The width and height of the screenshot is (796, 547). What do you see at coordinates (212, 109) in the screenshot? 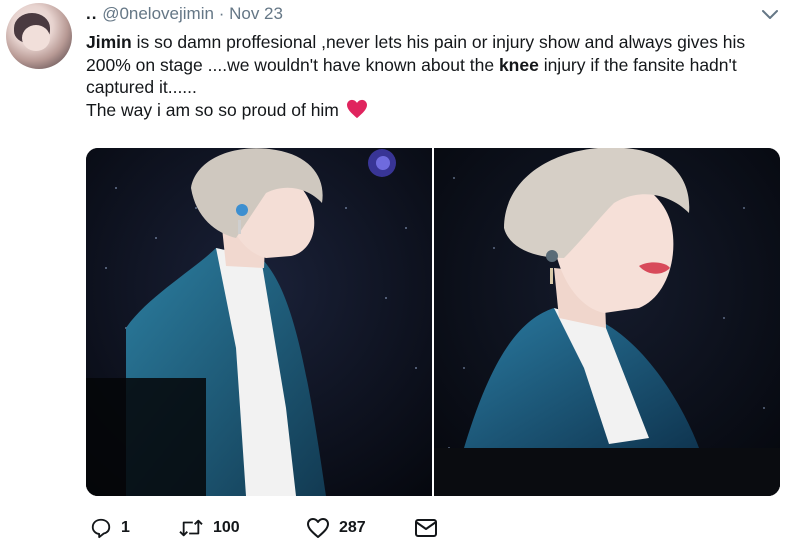
I see `tweet-text-line2: The way i am so so proud of him` at bounding box center [212, 109].